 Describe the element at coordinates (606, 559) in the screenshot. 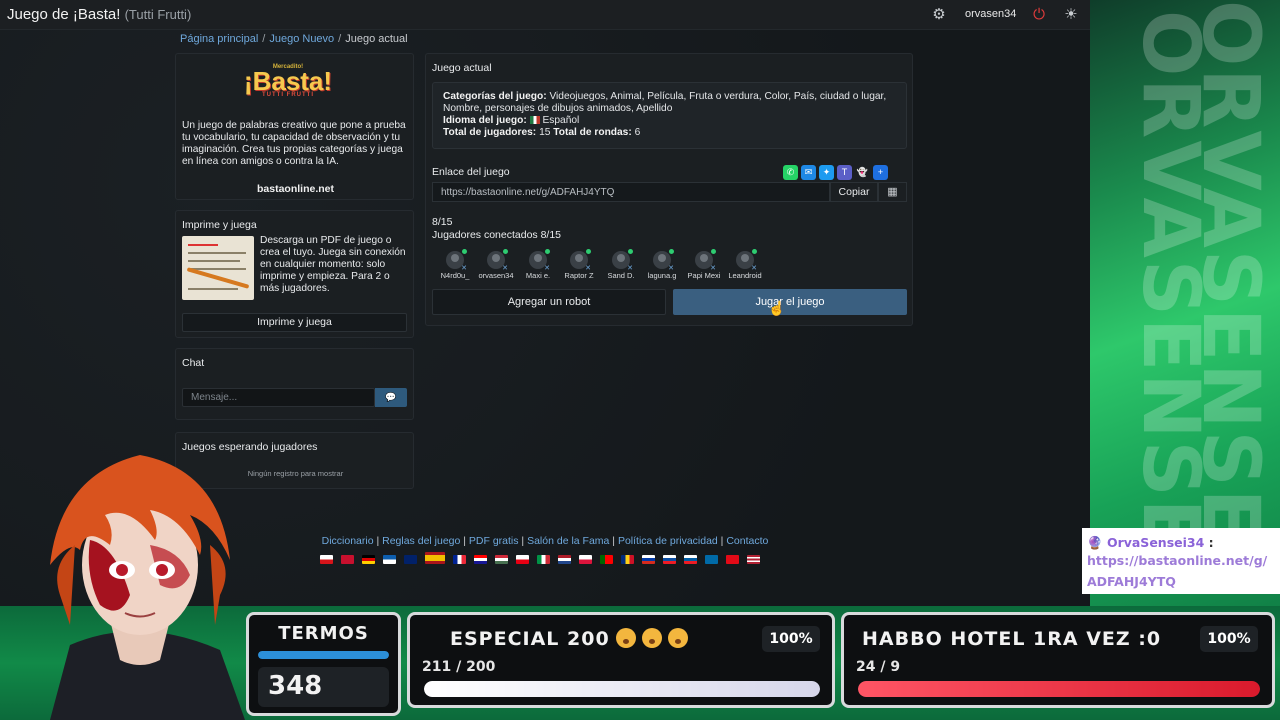

I see `flag-portugal-icon` at that location.